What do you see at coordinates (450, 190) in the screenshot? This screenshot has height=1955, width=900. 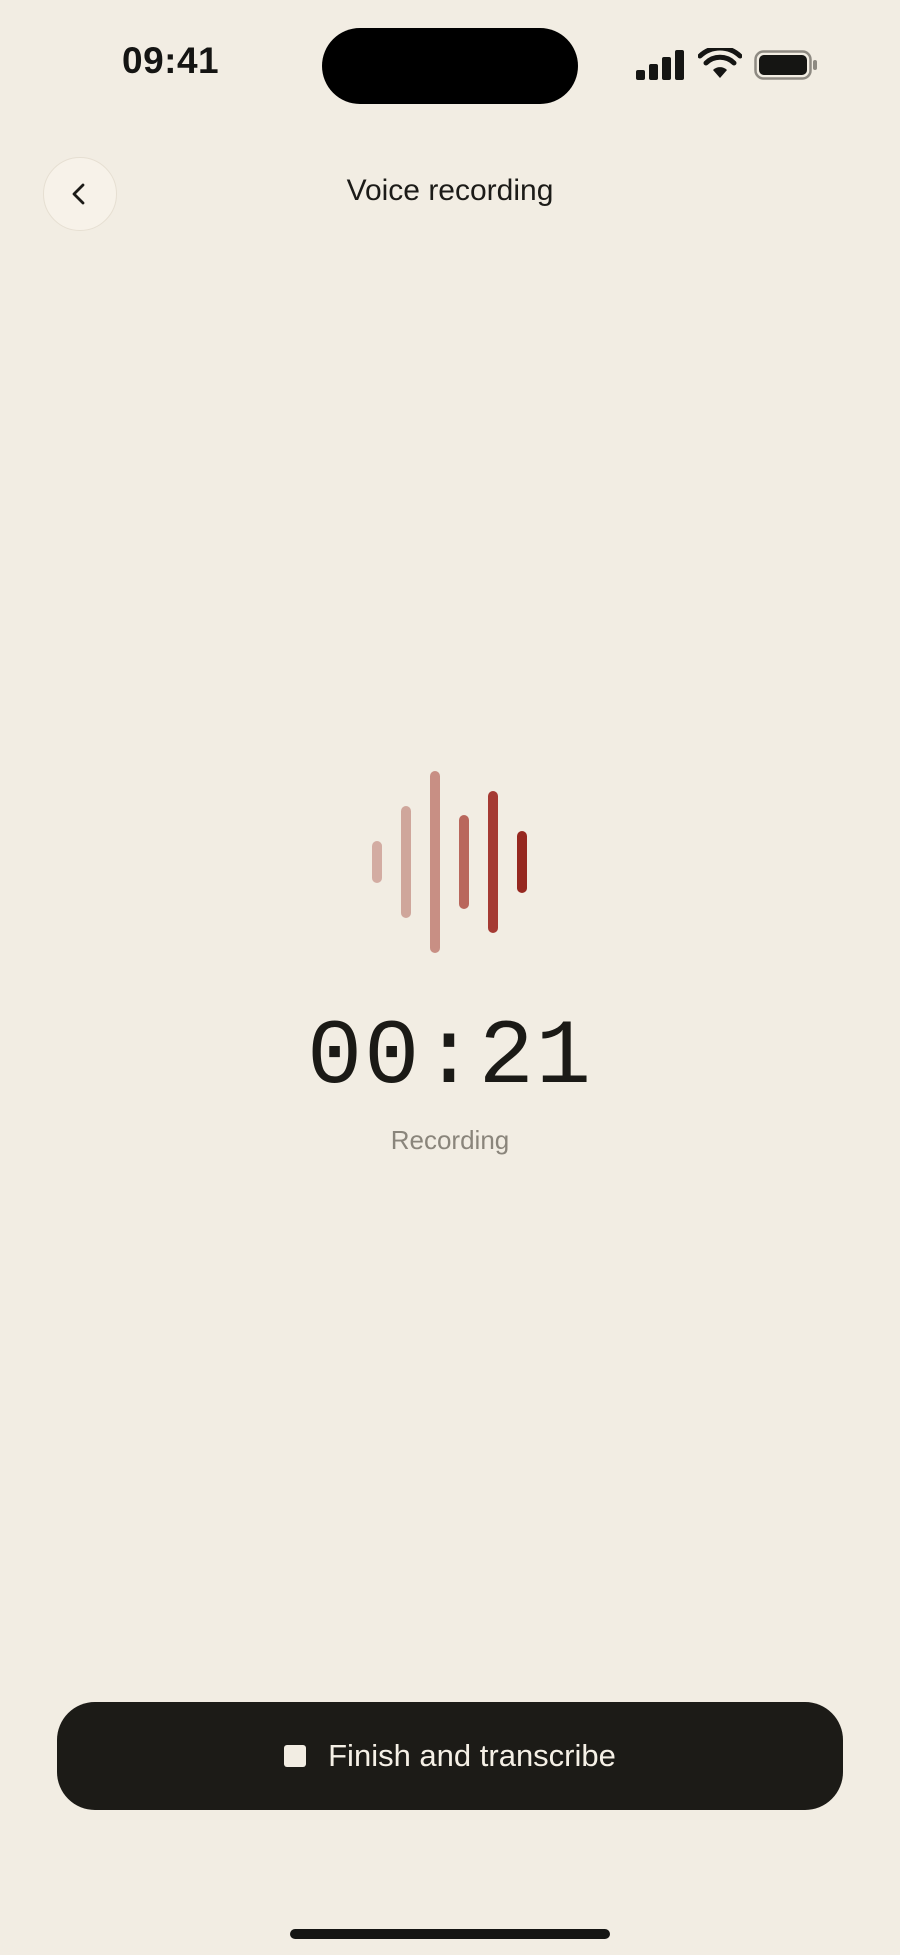 I see `page-title: Voice recording` at bounding box center [450, 190].